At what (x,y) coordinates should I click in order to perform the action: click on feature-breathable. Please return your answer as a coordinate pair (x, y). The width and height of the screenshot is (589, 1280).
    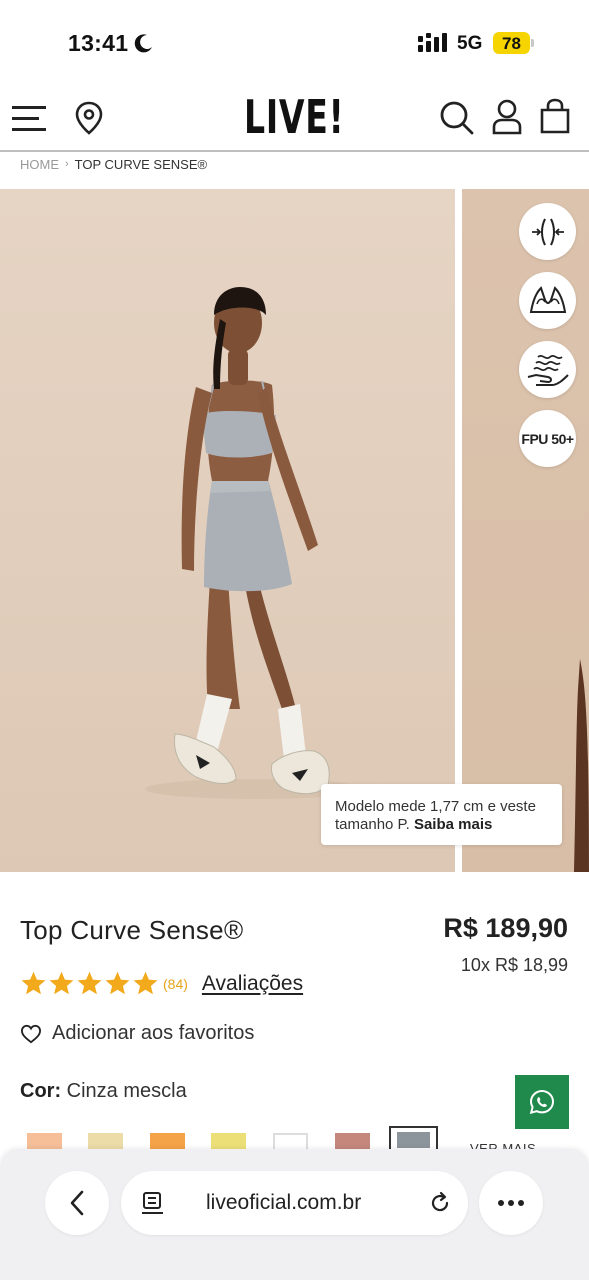
    Looking at the image, I should click on (547, 369).